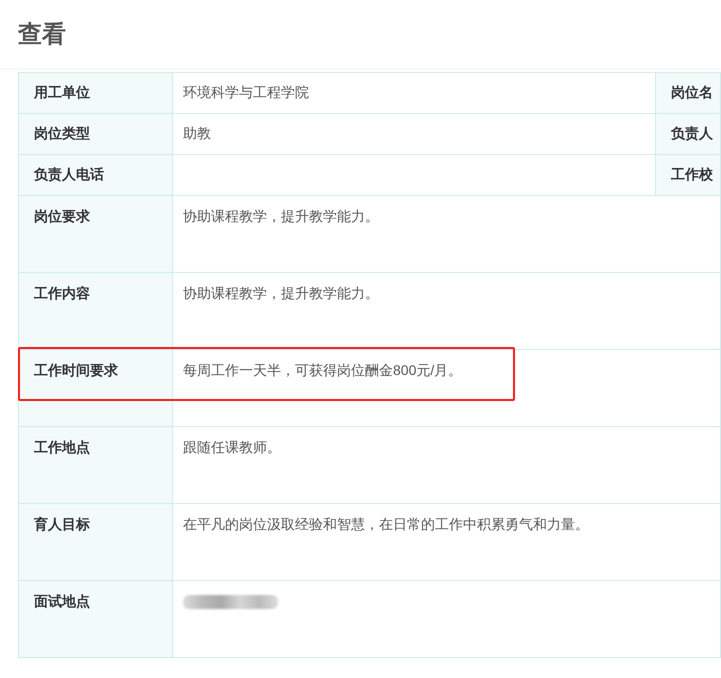  I want to click on field-label: 负责人, so click(688, 134).